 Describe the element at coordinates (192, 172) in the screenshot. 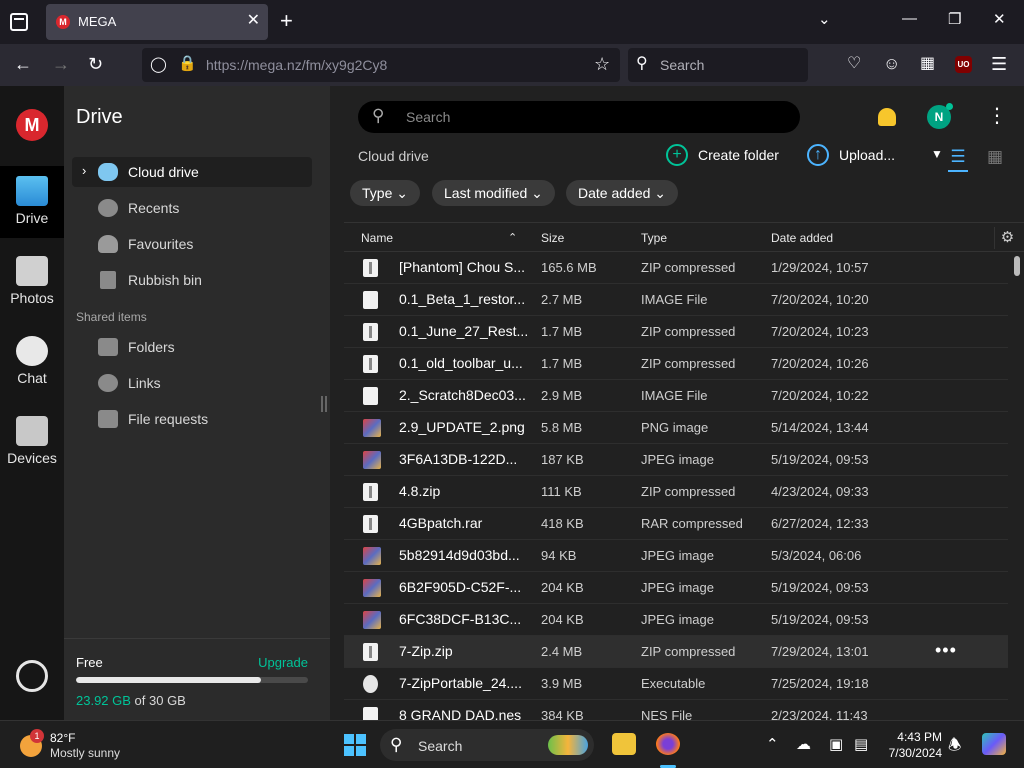

I see `sidebar-item-cloud-drive: › Cloud drive` at that location.